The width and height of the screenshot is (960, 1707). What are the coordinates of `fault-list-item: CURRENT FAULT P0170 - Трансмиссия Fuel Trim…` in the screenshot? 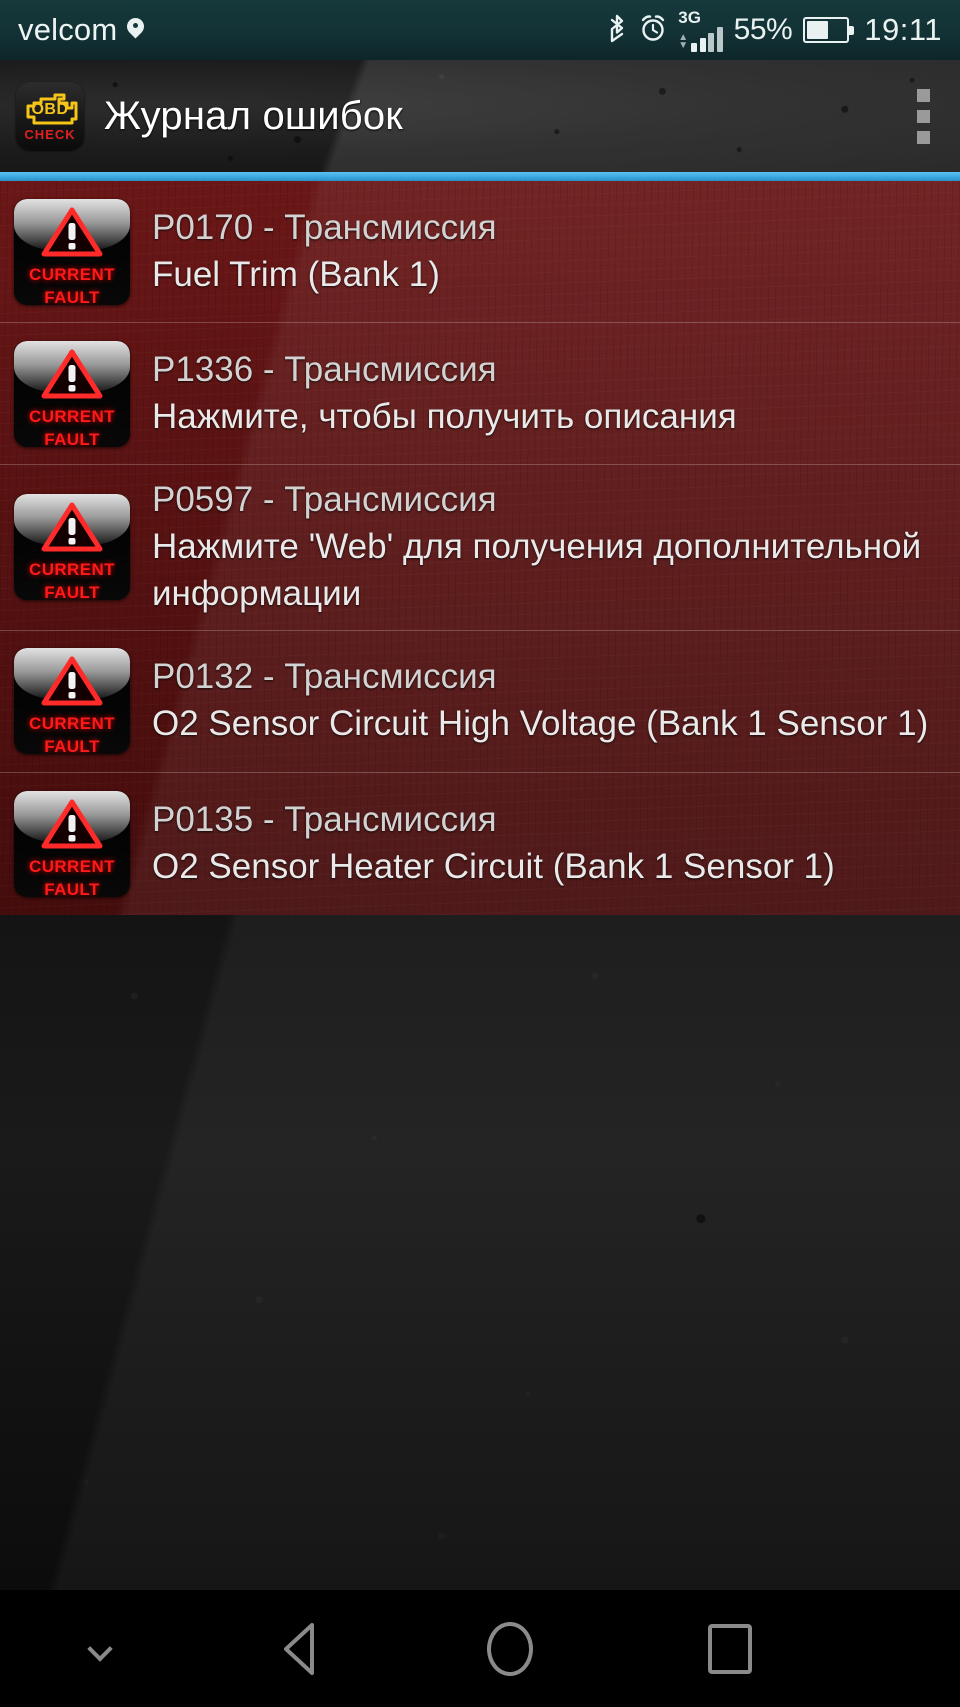 It's located at (480, 252).